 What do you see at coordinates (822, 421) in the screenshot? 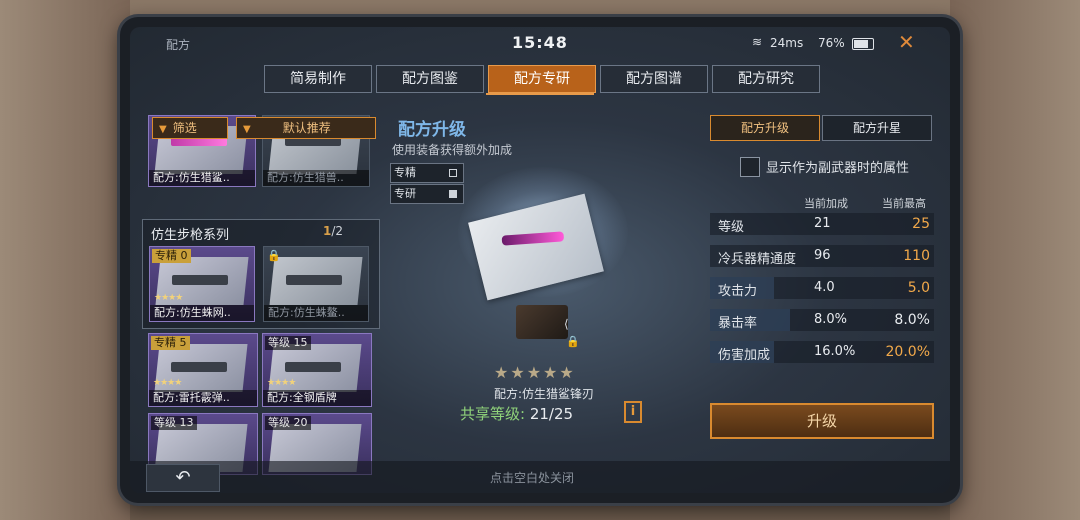
I see `upgrade-button: 升级` at bounding box center [822, 421].